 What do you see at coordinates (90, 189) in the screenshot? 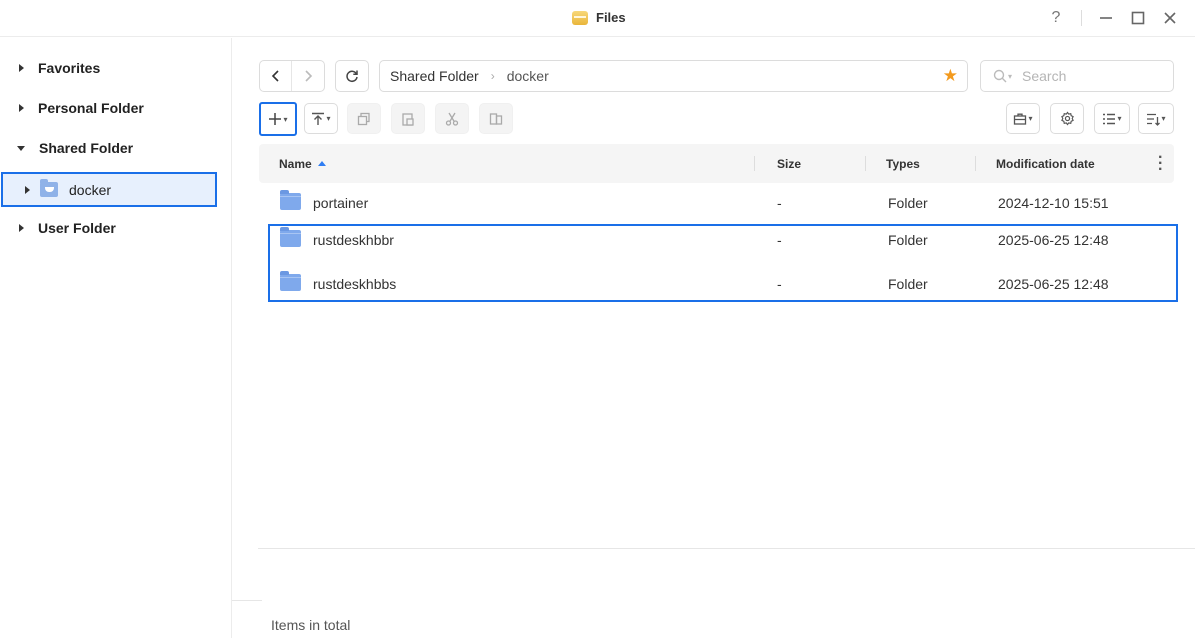
I see `sidebar-item-label: docker` at bounding box center [90, 189].